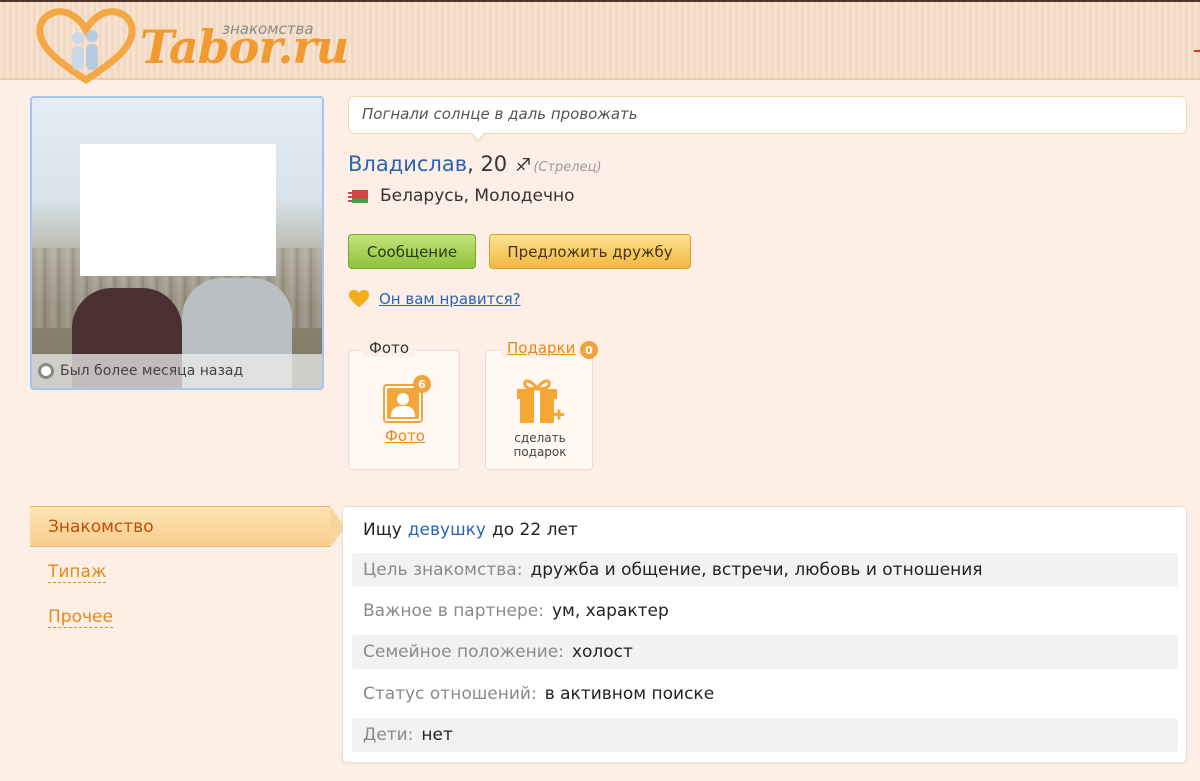 This screenshot has width=1200, height=781. What do you see at coordinates (523, 165) in the screenshot?
I see `sagittarius-icon: ♐` at bounding box center [523, 165].